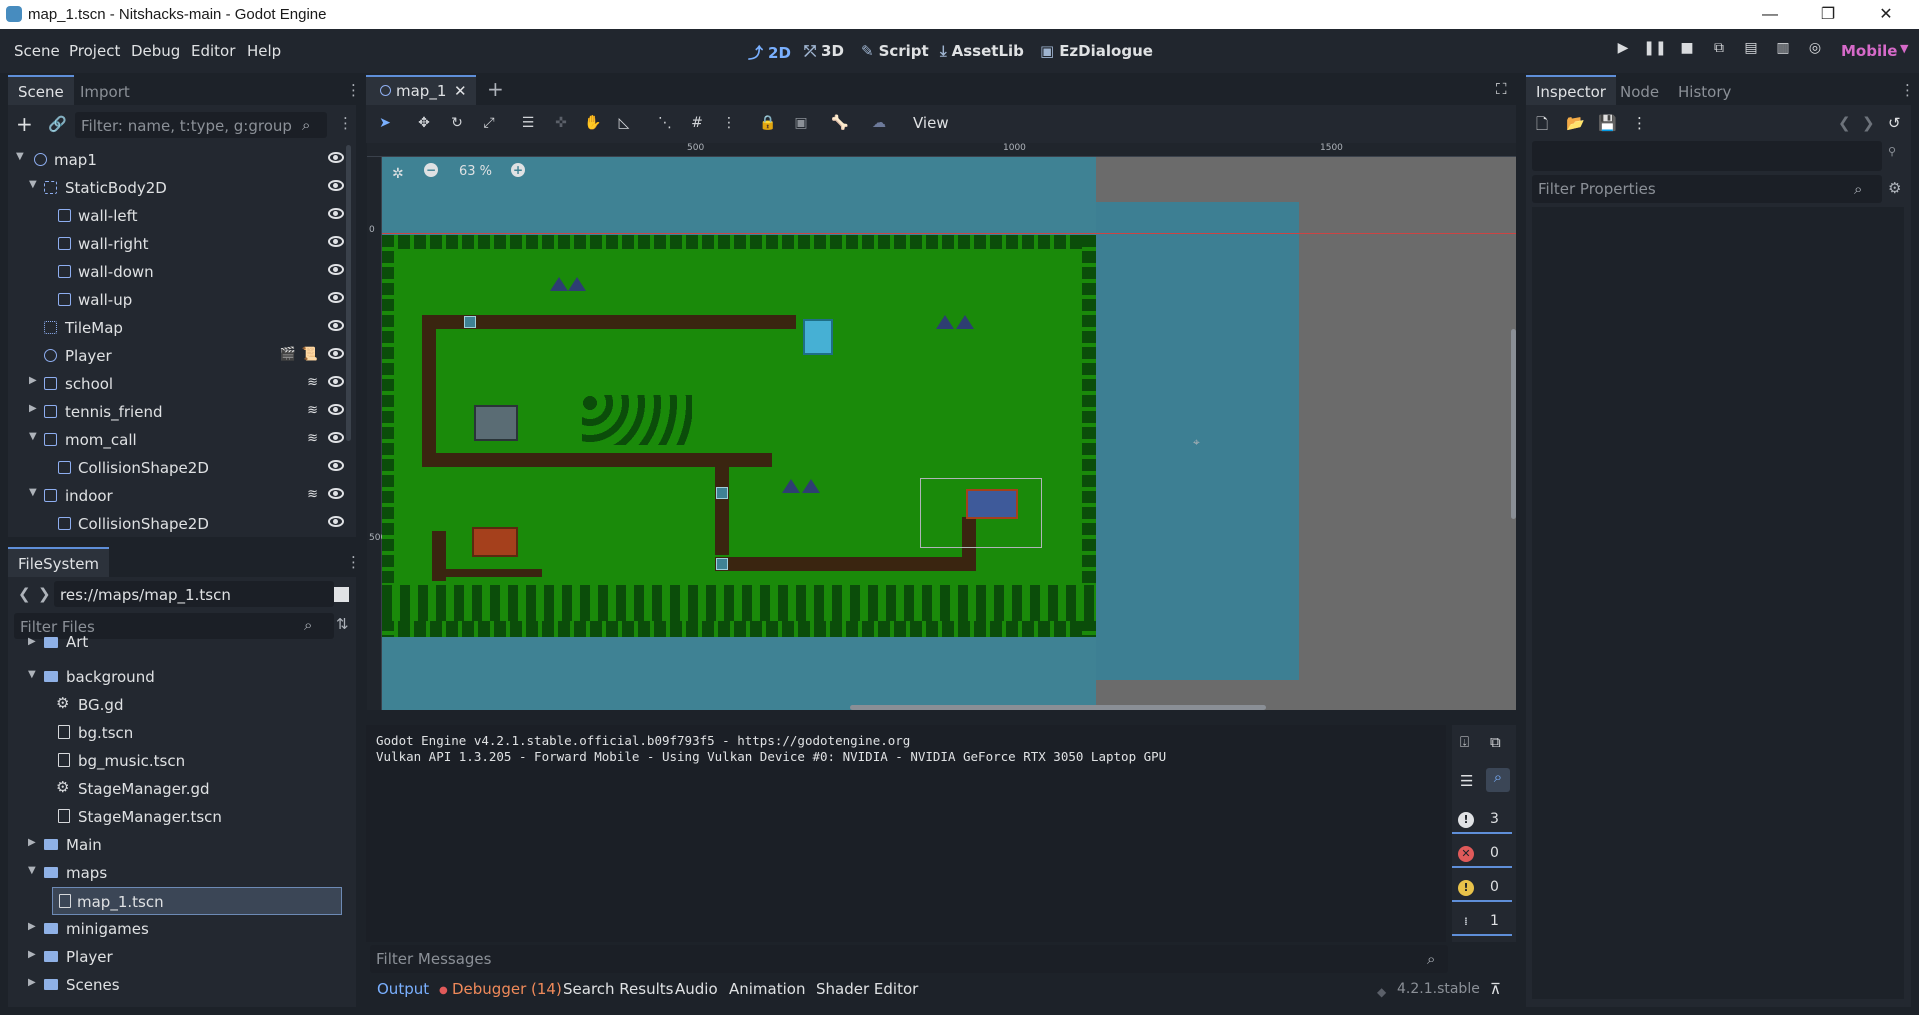  I want to click on inspector-filter-input: Filter Properties, so click(1707, 189).